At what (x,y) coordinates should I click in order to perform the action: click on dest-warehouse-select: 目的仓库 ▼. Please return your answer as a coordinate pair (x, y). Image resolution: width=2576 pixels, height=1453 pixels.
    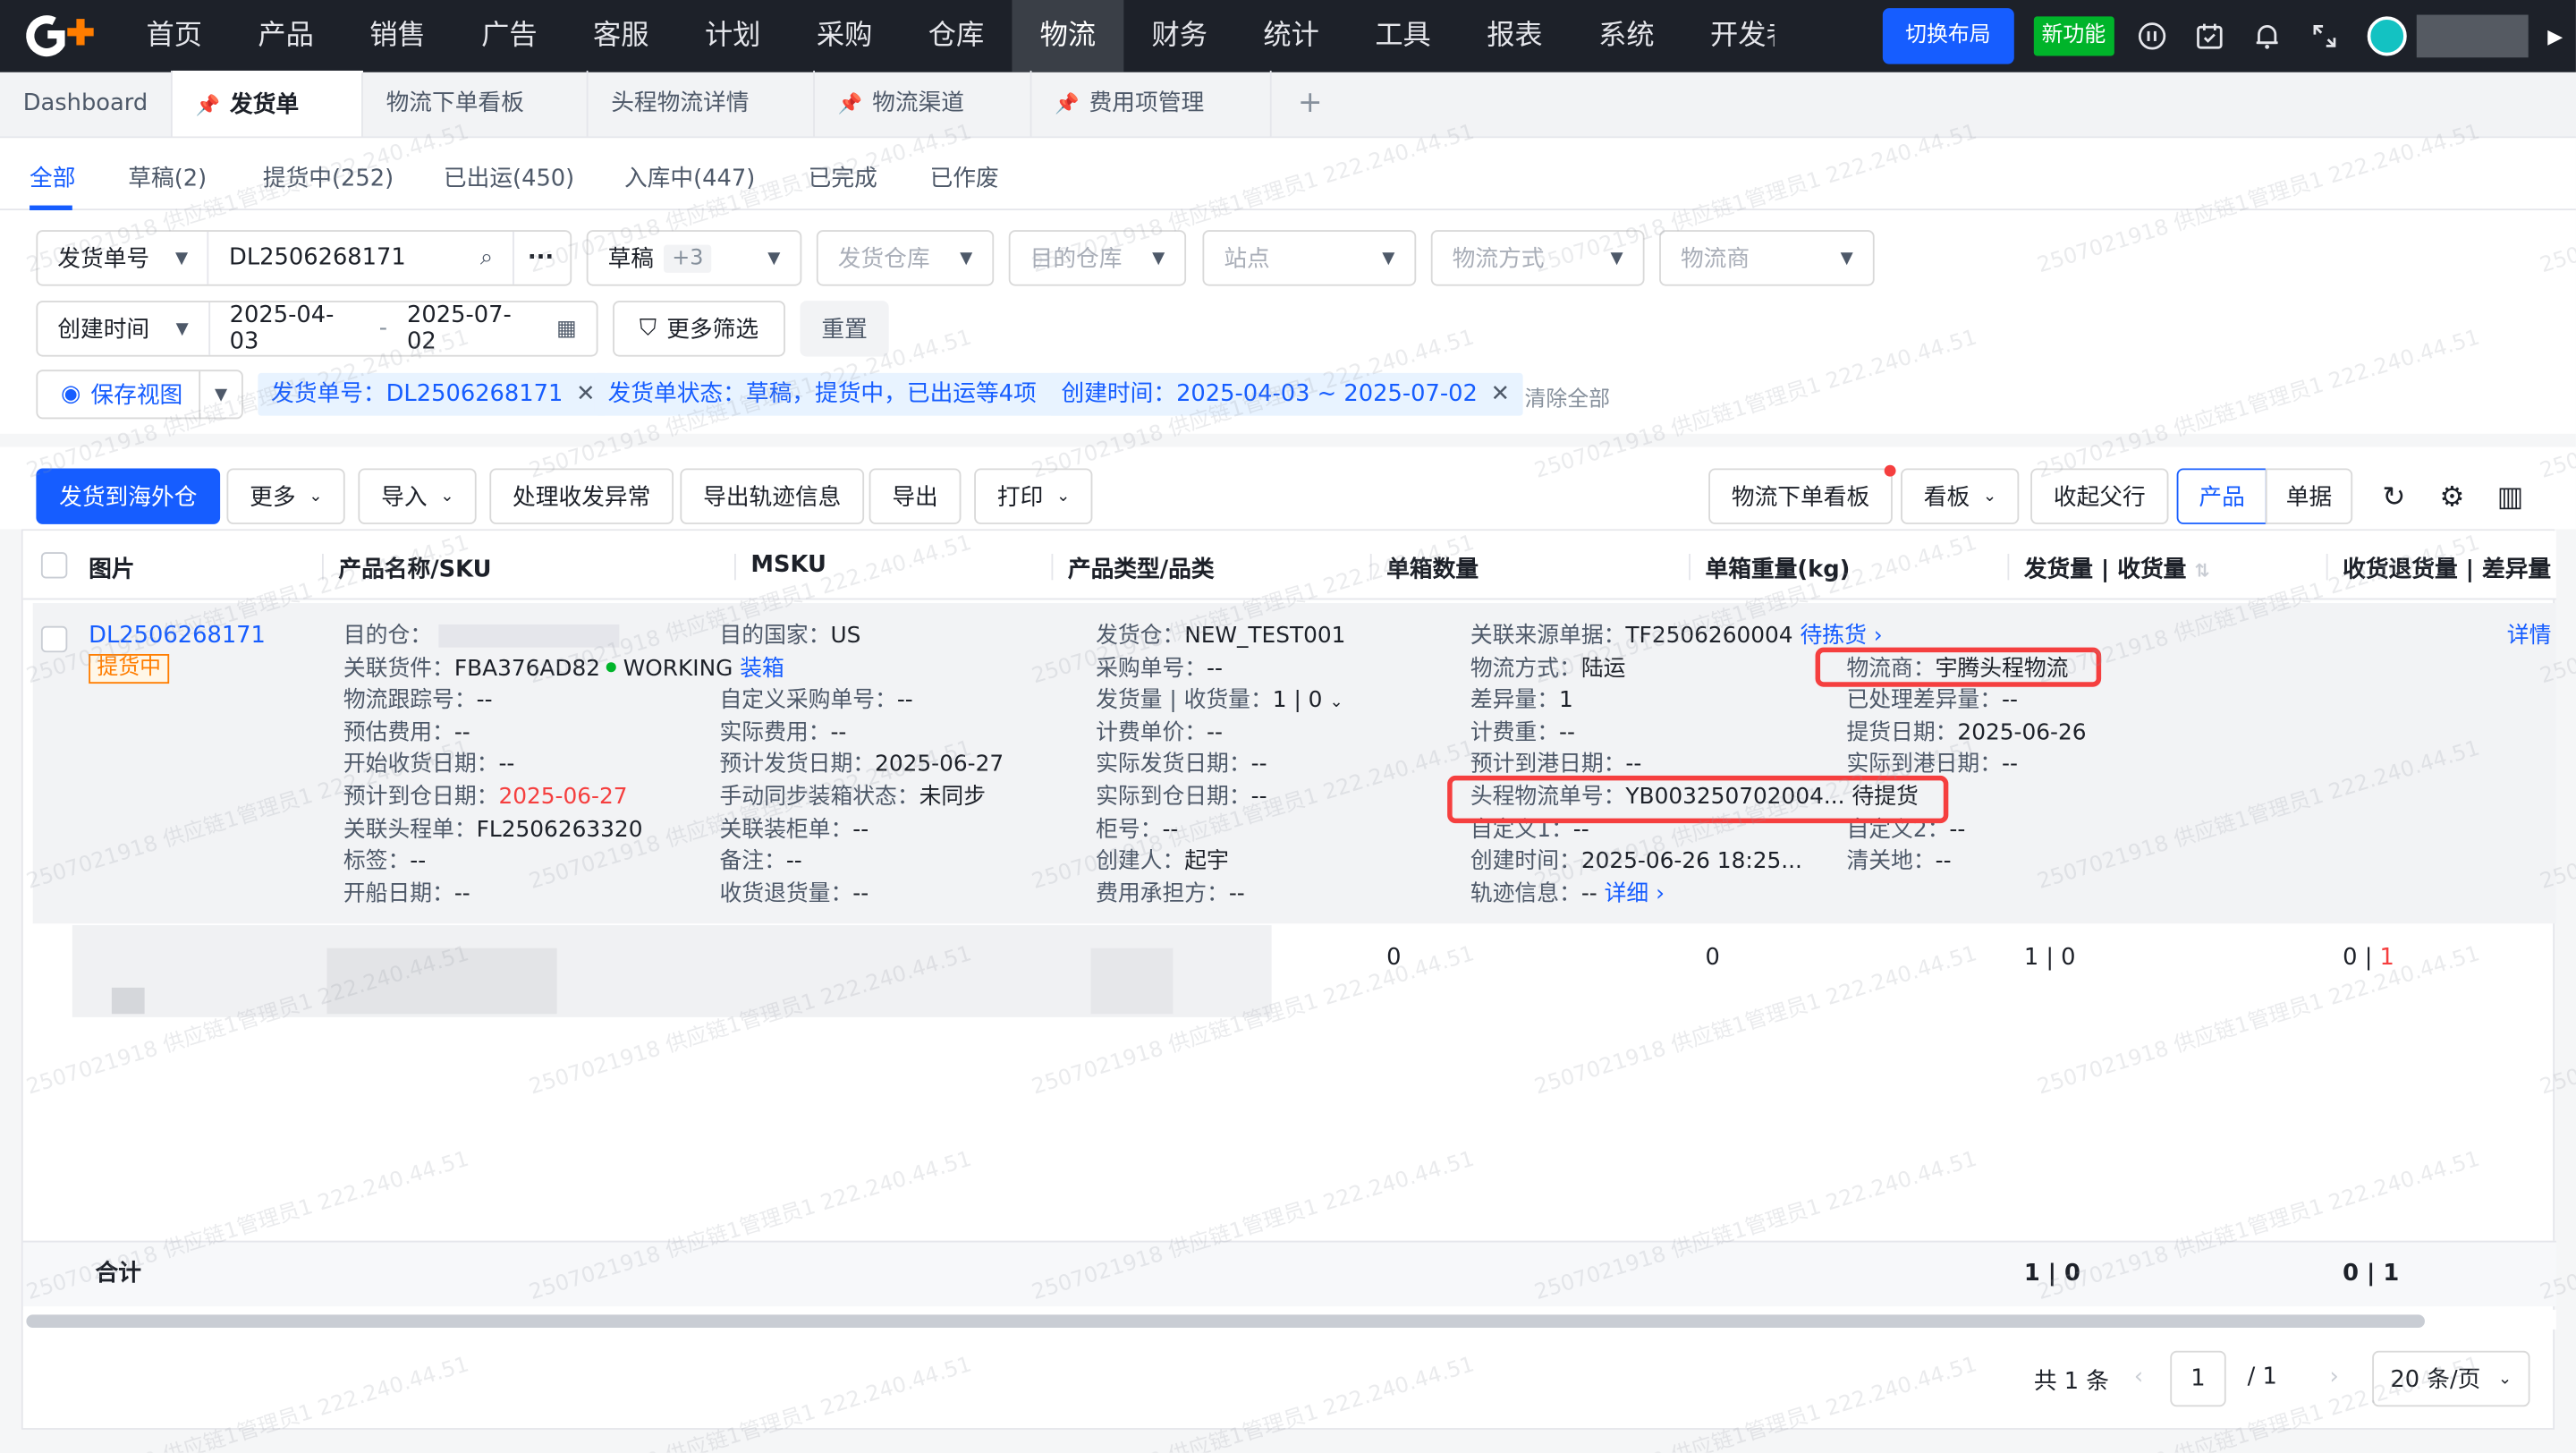
    Looking at the image, I should click on (1097, 258).